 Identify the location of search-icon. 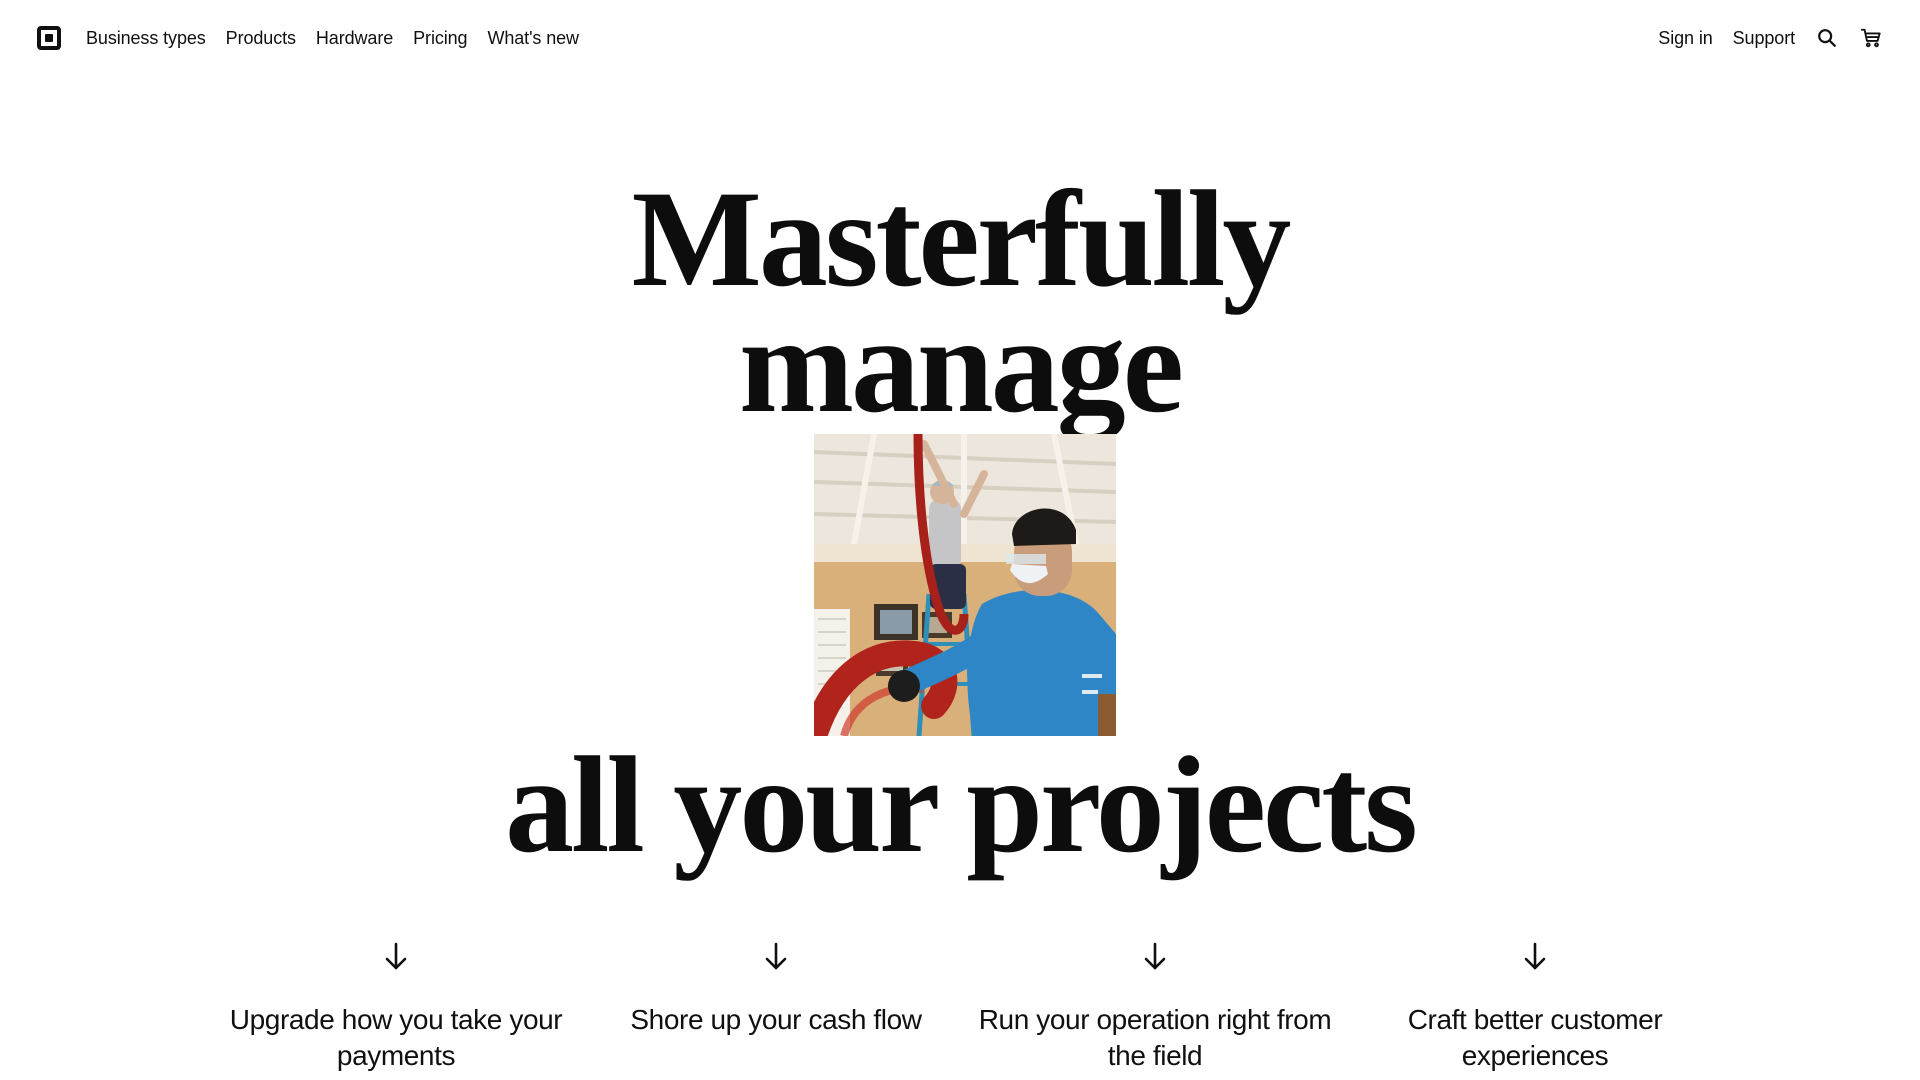
(1827, 38).